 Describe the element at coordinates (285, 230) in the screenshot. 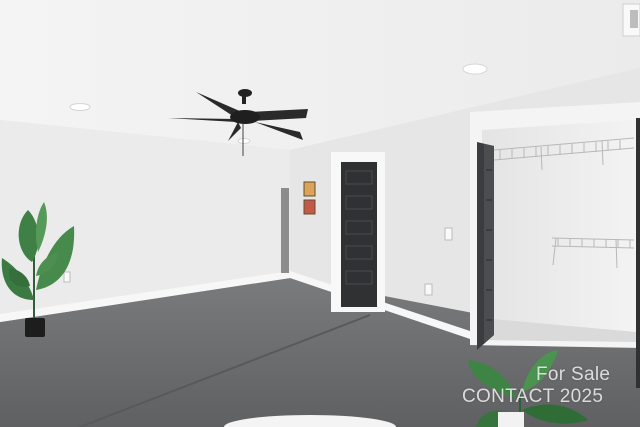

I see `hallway-opening` at that location.